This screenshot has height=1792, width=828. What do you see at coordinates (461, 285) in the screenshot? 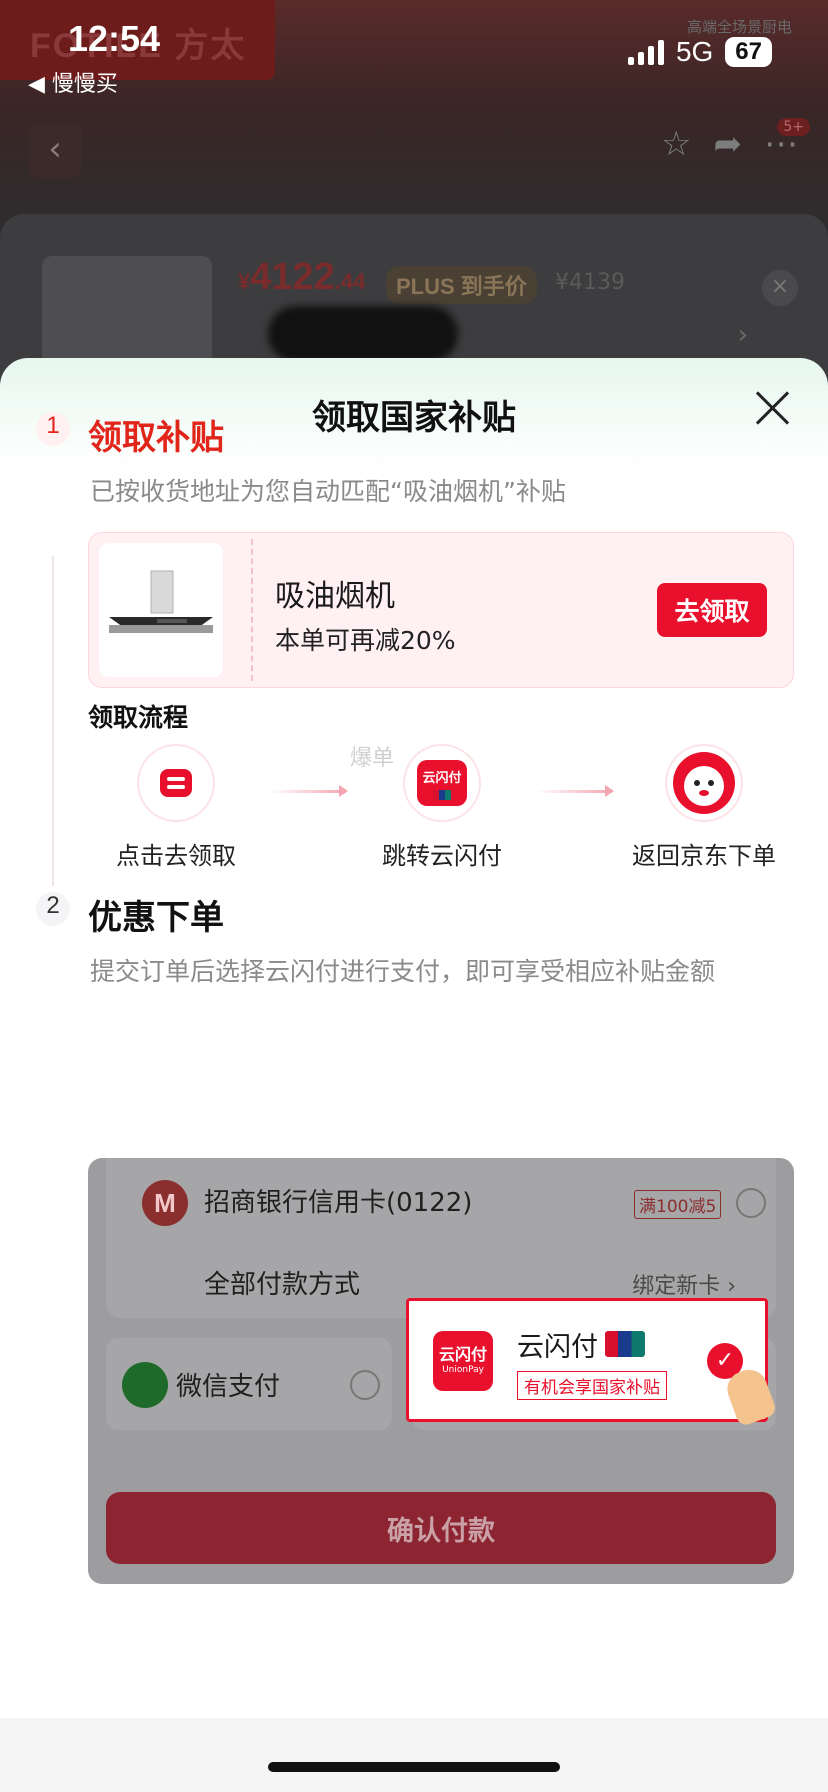
I see `plus-price-label: PLUS 到手价` at bounding box center [461, 285].